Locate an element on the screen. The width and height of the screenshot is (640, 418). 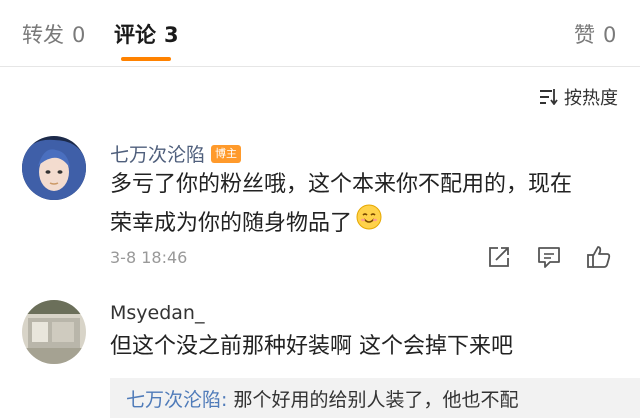
tabs-divider is located at coordinates (320, 66).